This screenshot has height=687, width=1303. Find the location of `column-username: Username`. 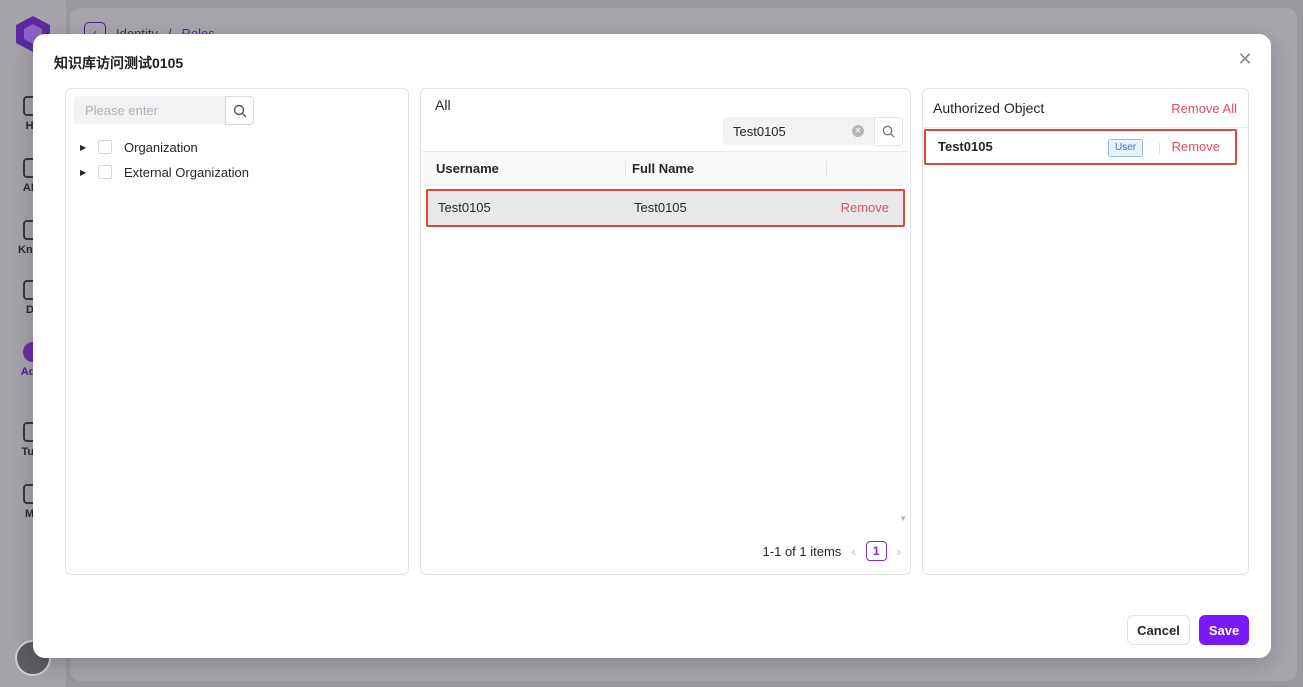

column-username: Username is located at coordinates (467, 168).